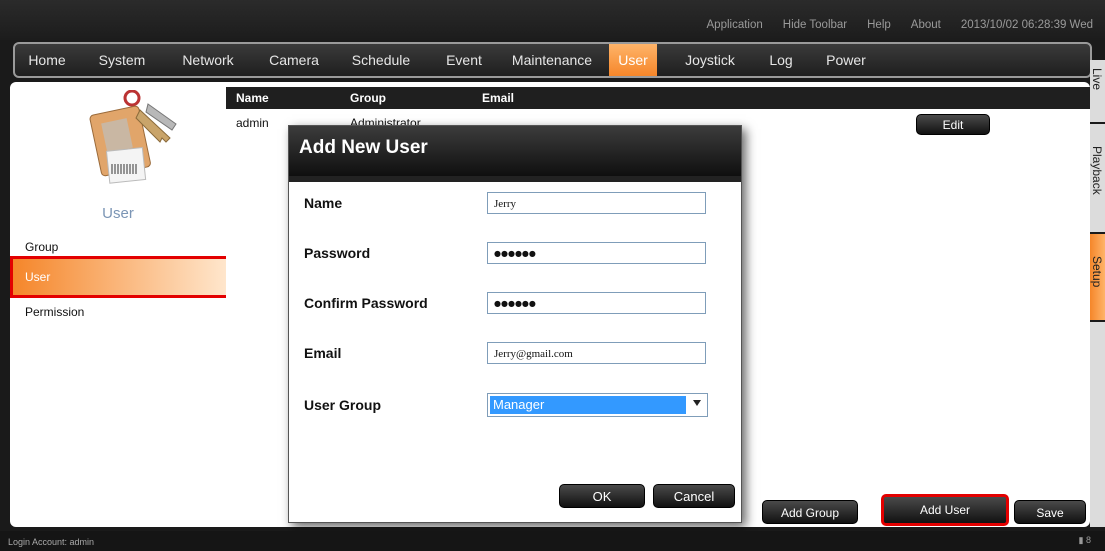  Describe the element at coordinates (133, 137) in the screenshot. I see `user-keys-icon` at that location.